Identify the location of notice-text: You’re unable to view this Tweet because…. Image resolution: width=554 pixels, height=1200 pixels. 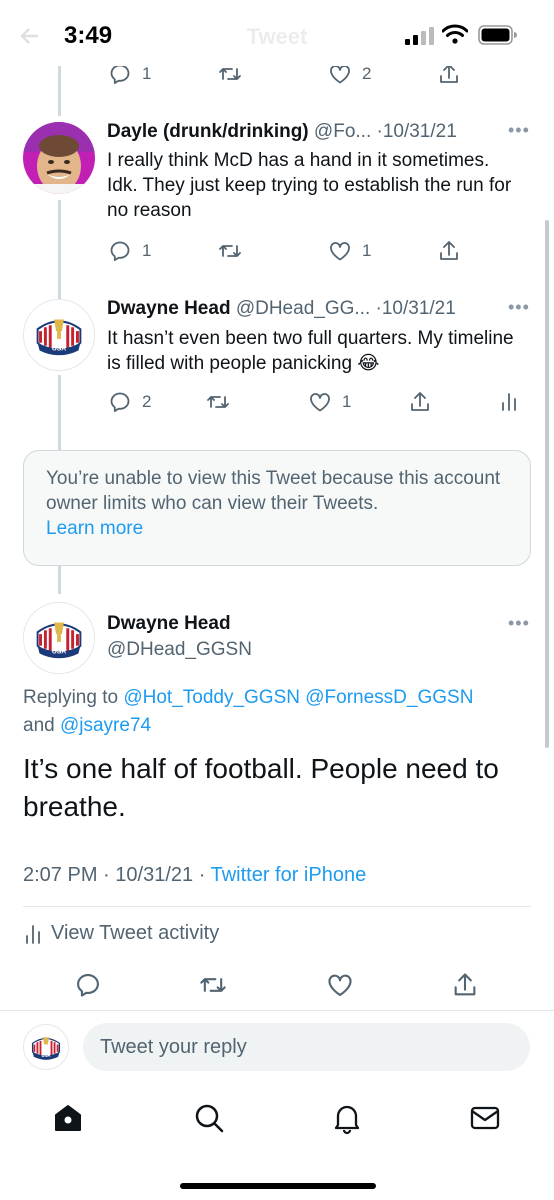
(273, 491).